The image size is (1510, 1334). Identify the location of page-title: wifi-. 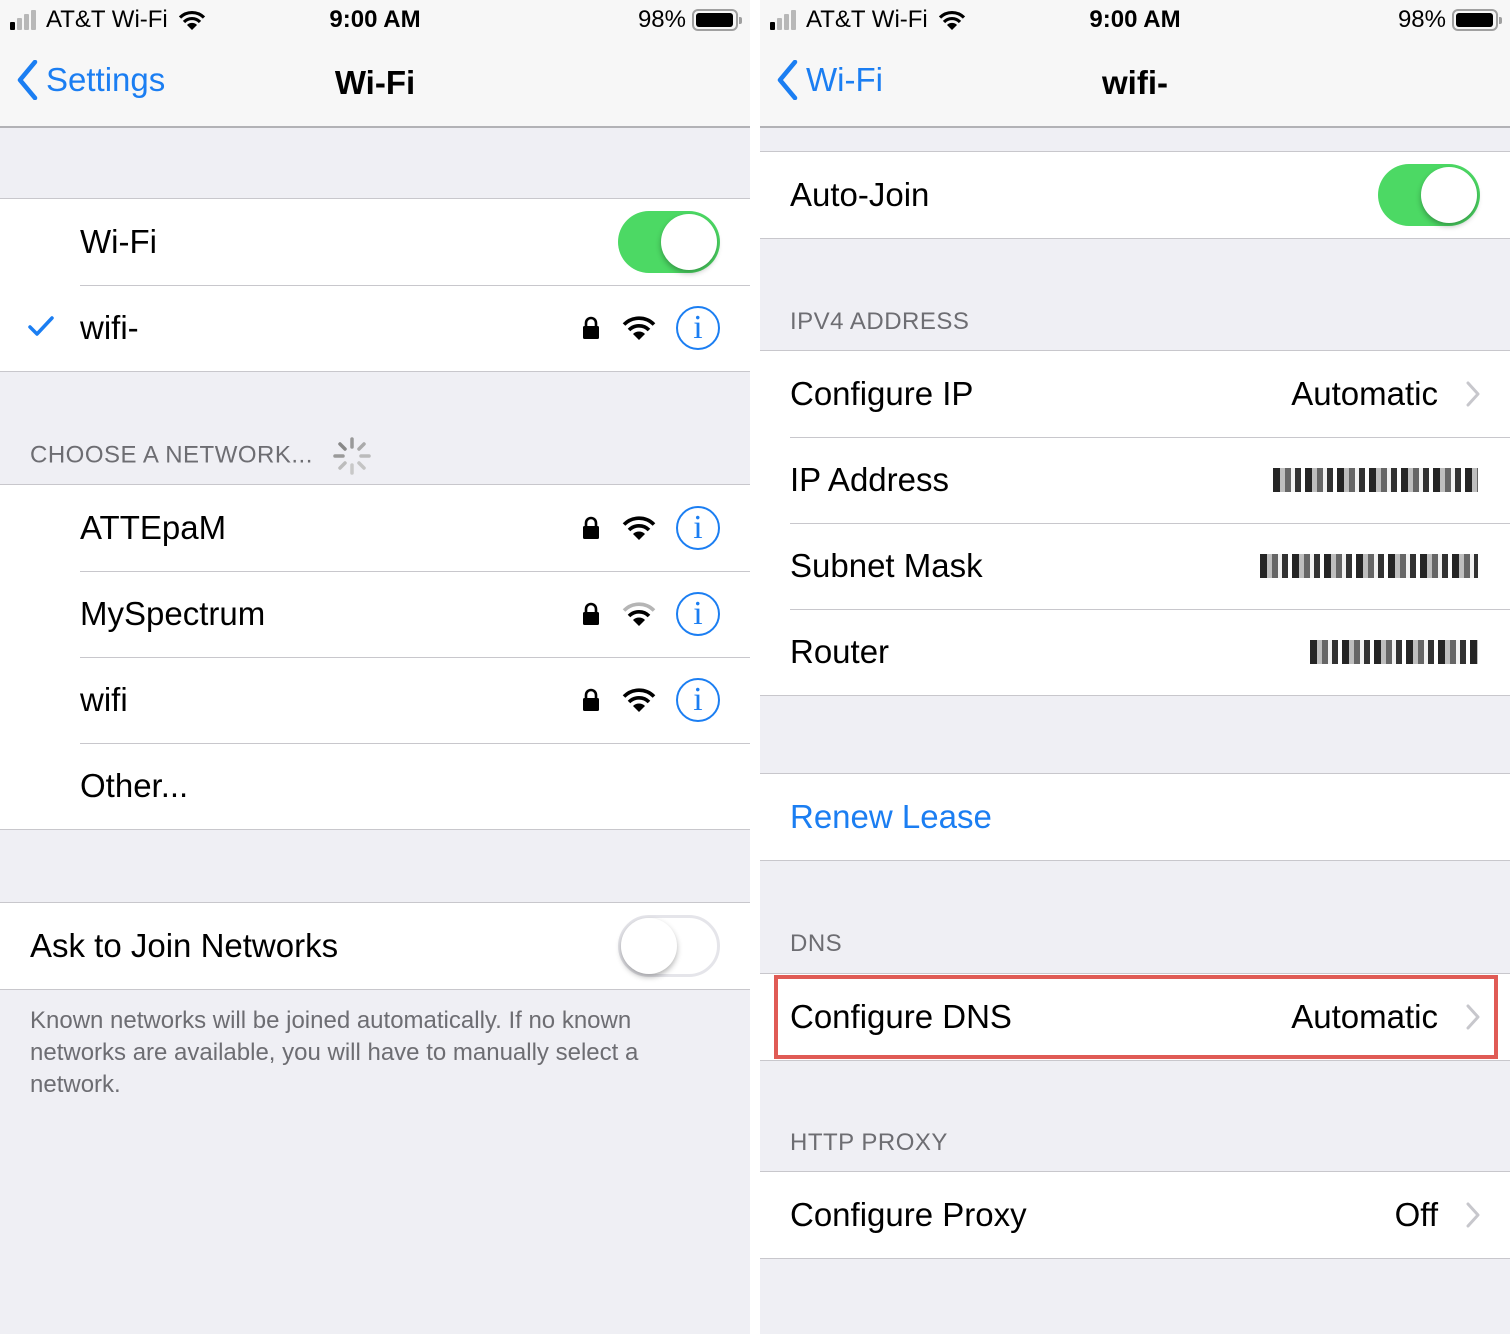
(1135, 82).